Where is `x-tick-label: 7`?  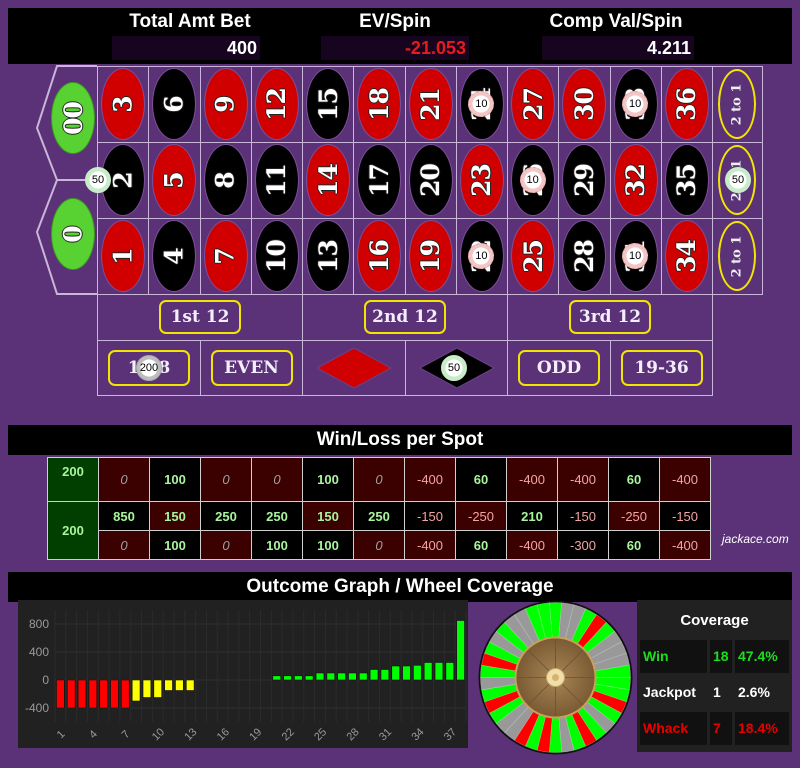 x-tick-label: 7 is located at coordinates (126, 734).